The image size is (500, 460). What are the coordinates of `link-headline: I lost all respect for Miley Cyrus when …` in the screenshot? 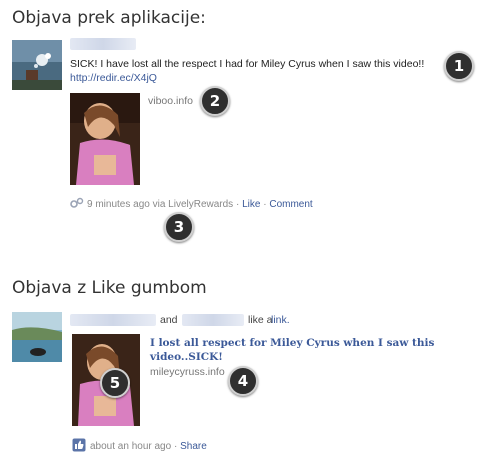 It's located at (300, 350).